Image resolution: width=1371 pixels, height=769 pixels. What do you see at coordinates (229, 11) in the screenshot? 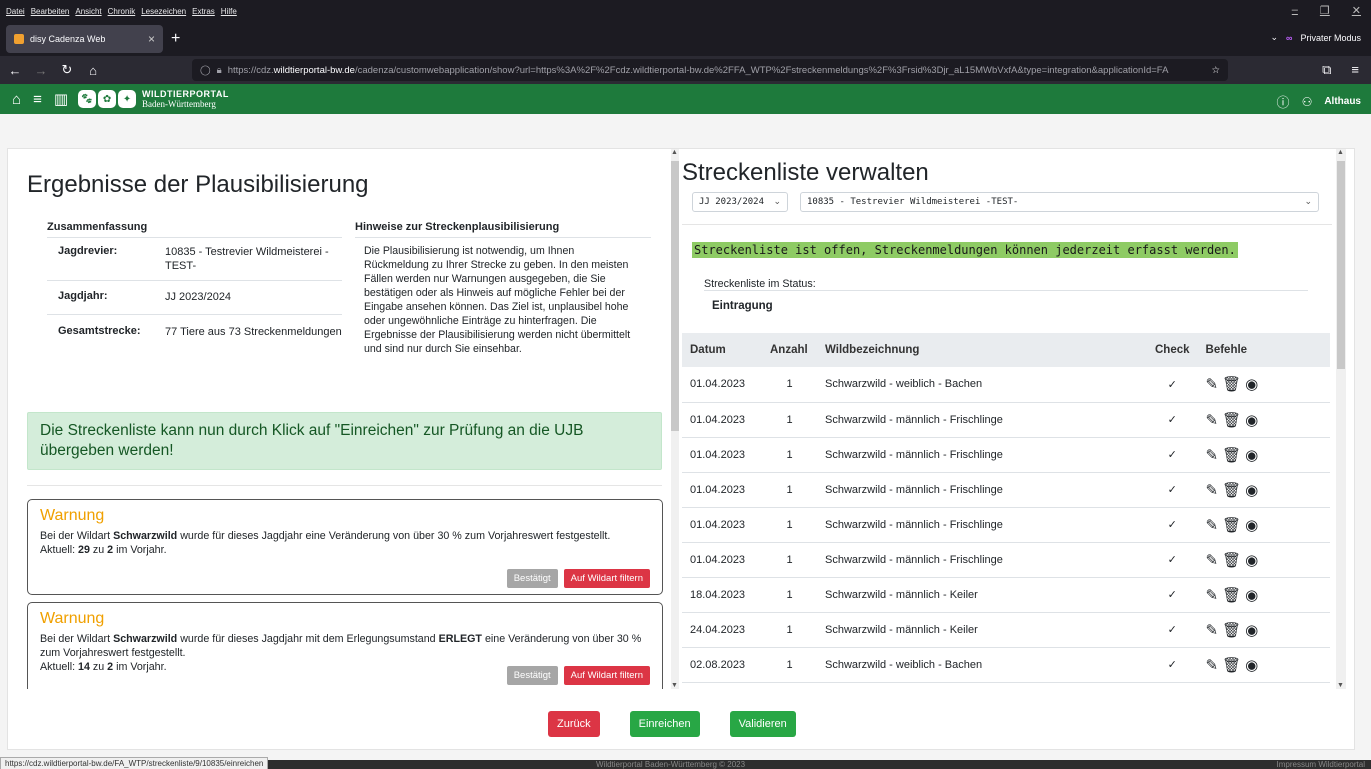
I see `menu-hilfe: Hilfe` at bounding box center [229, 11].